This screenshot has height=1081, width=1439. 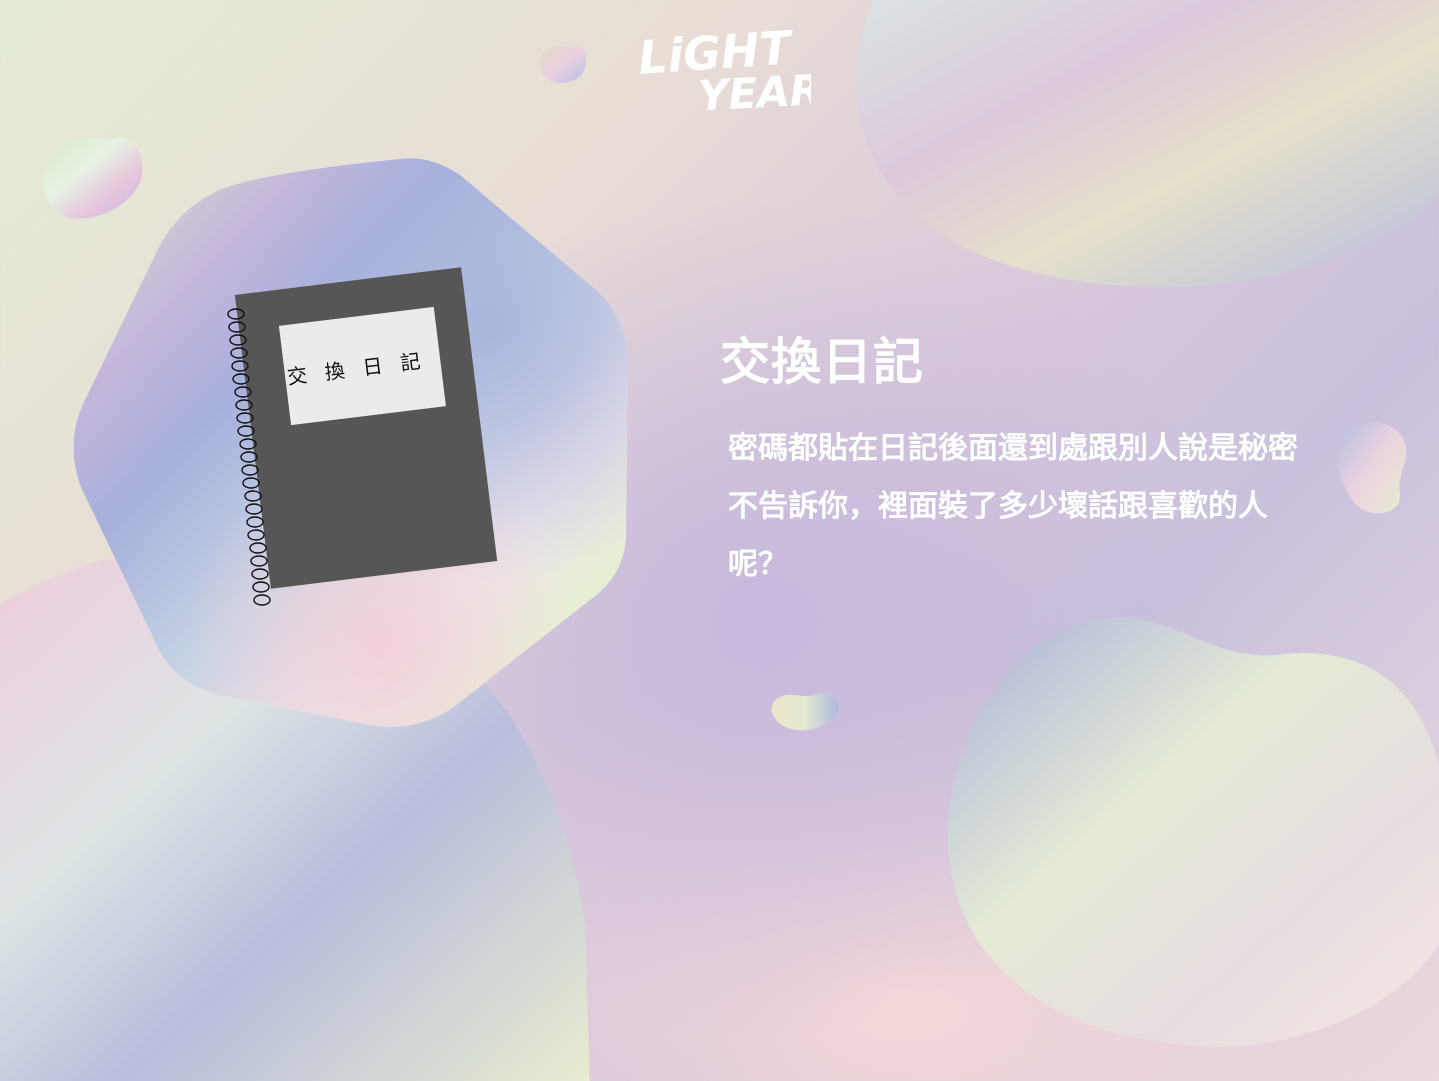 What do you see at coordinates (1372, 468) in the screenshot?
I see `small-blob-right` at bounding box center [1372, 468].